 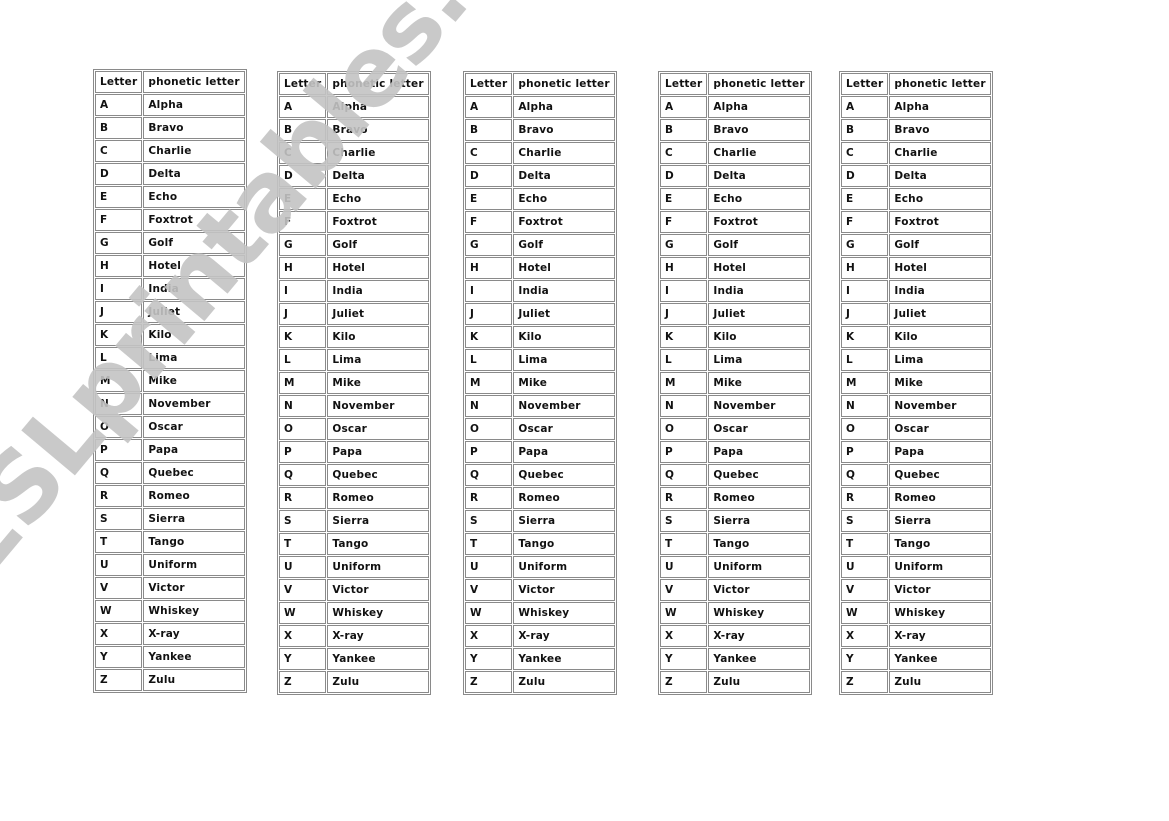 I want to click on letter-header: Letter, so click(x=865, y=84).